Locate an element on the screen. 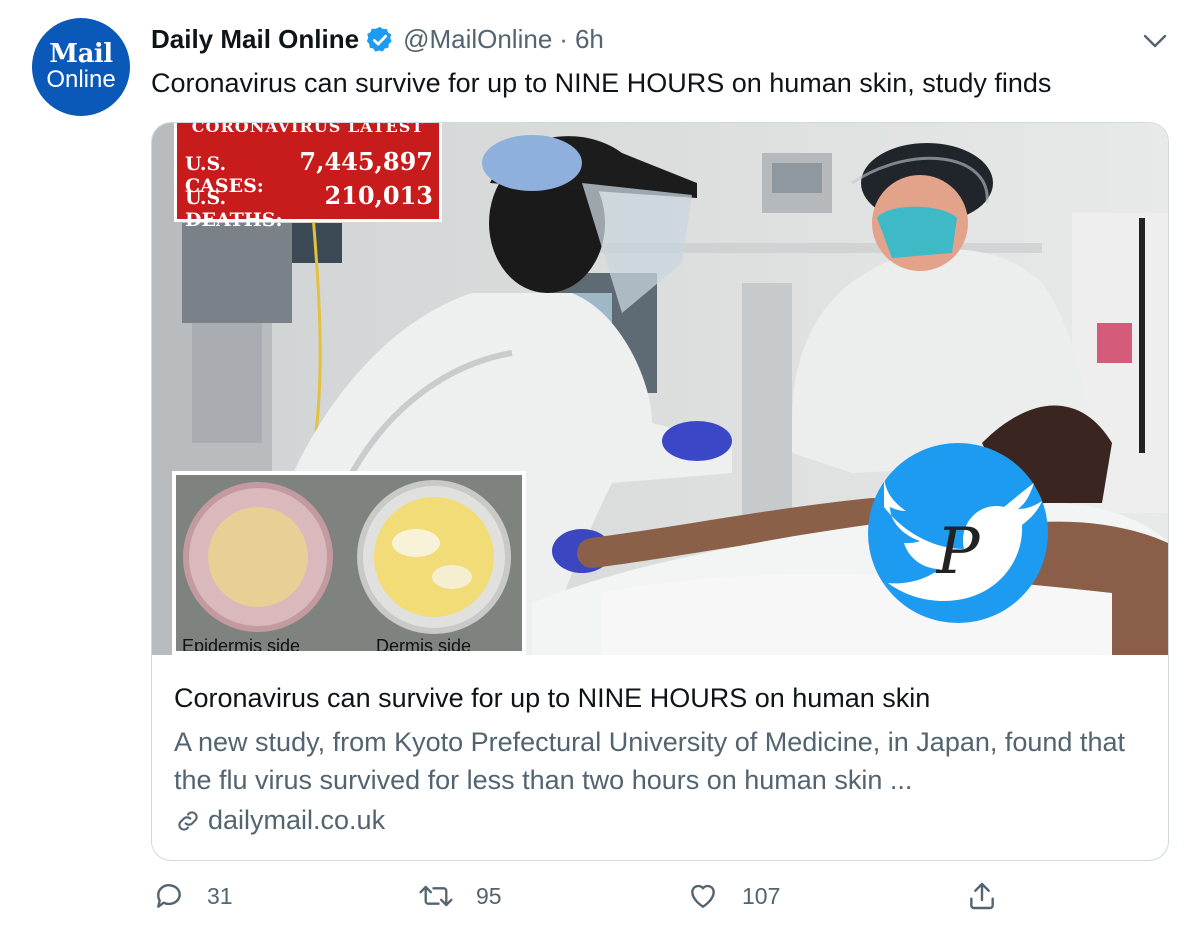 The width and height of the screenshot is (1200, 940). tweet-header: Daily Mail Online @MailOnline · 6h is located at coordinates (377, 39).